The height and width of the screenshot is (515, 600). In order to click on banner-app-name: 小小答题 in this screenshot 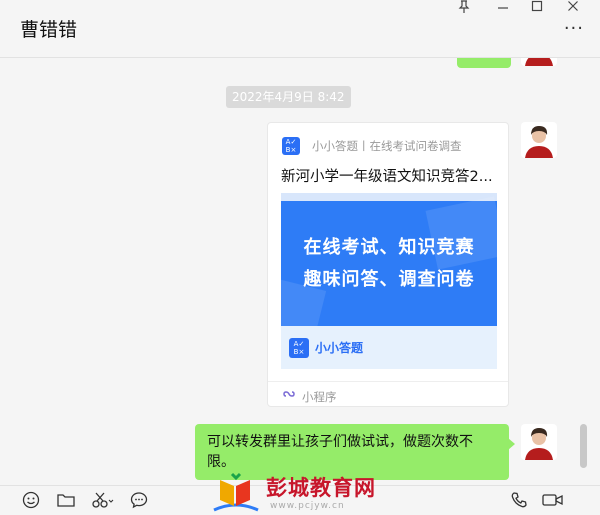, I will do `click(339, 348)`.